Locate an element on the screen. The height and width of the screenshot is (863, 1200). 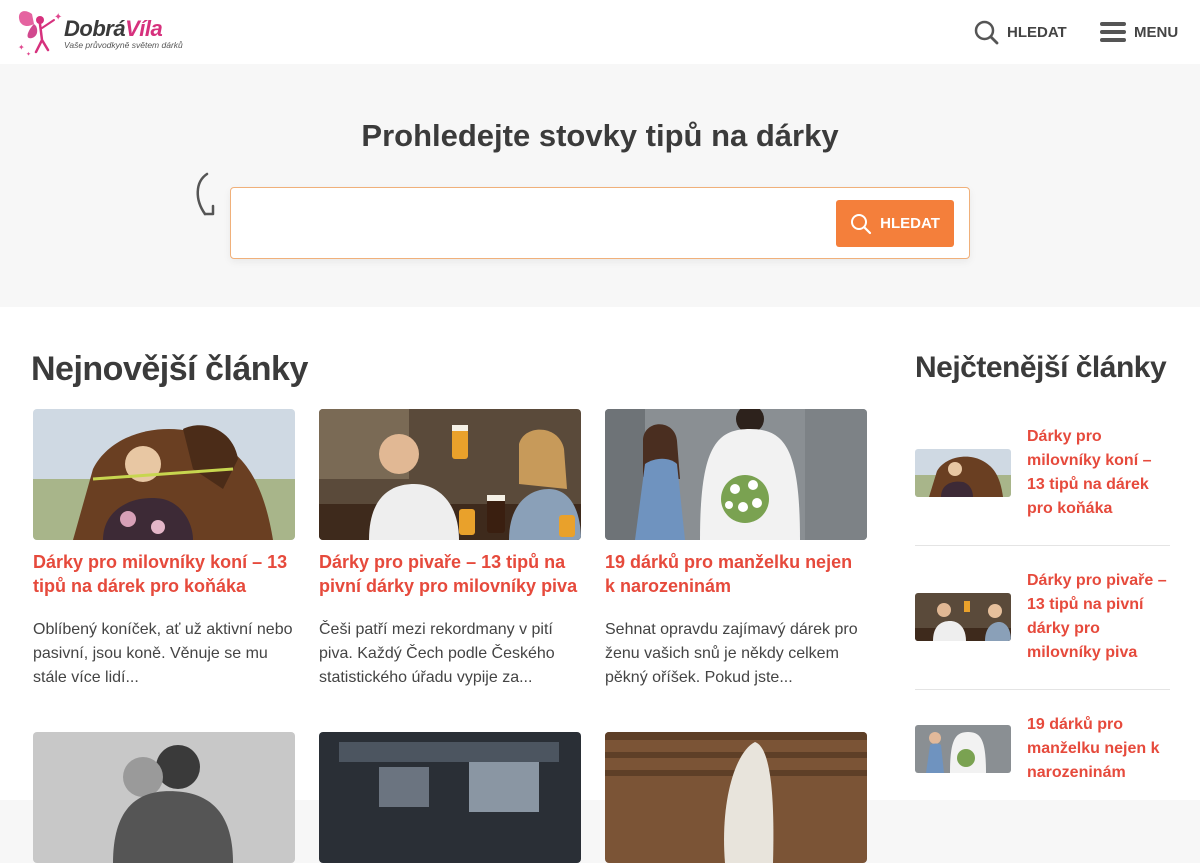
hero-search-button: HLEDAT is located at coordinates (895, 223).